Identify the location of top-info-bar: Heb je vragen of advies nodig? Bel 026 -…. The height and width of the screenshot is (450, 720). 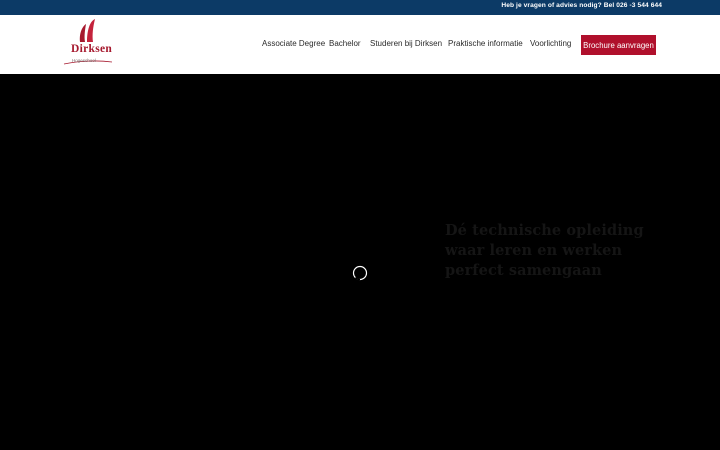
(360, 7).